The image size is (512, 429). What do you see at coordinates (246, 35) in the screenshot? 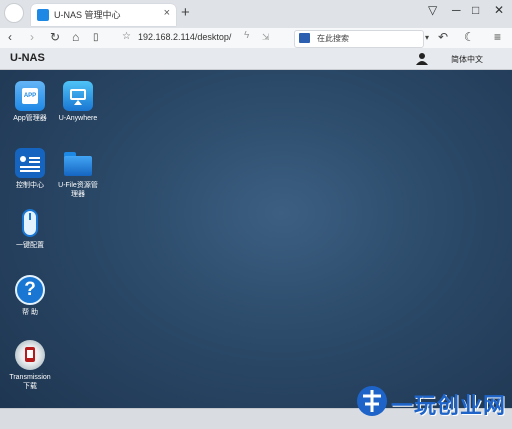
I see `lightning-icon: ϟ` at bounding box center [246, 35].